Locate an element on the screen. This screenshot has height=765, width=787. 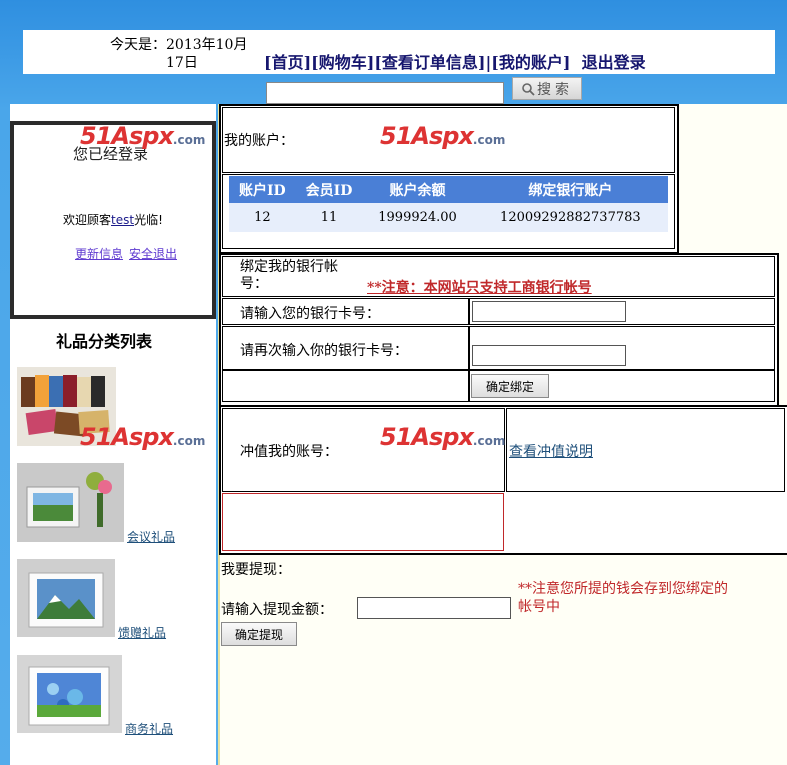
nav-logout-link: 退出登录 is located at coordinates (614, 62).